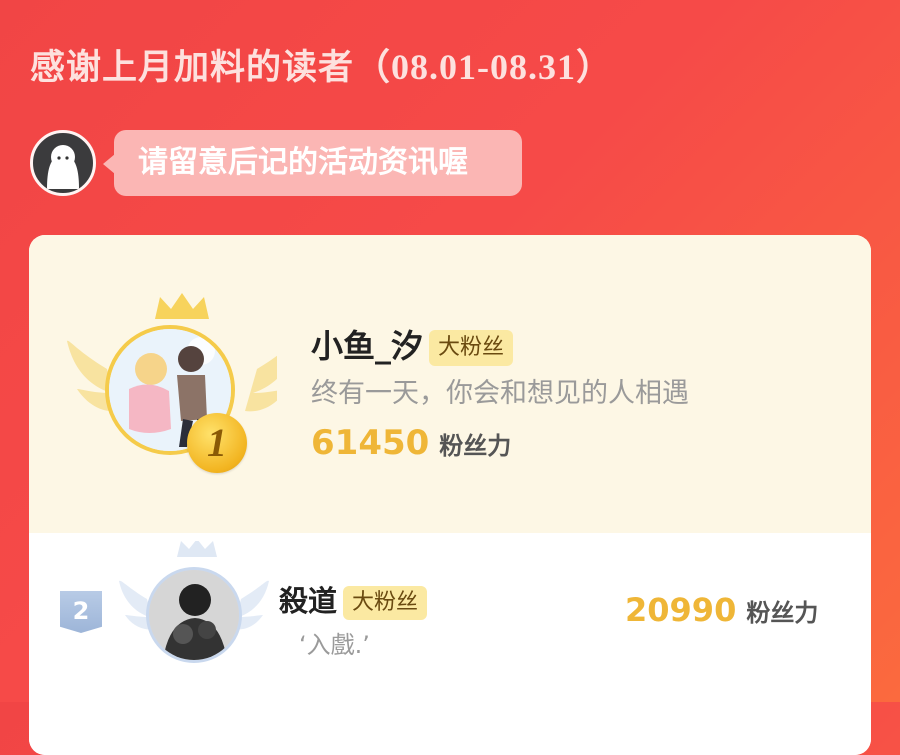 Image resolution: width=900 pixels, height=755 pixels. I want to click on score-value-2: 20990, so click(681, 610).